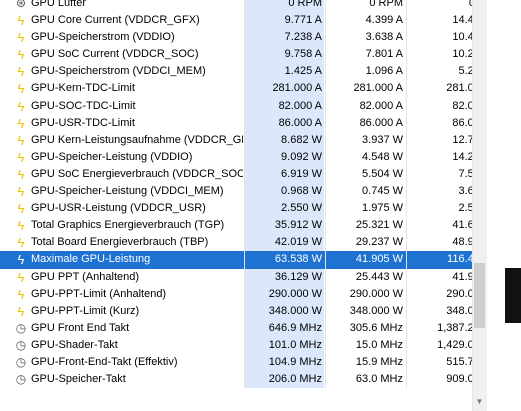  I want to click on sensor-row: ⊛GPU Lüfter0 RPM0 RPM0 R, so click(243, 6).